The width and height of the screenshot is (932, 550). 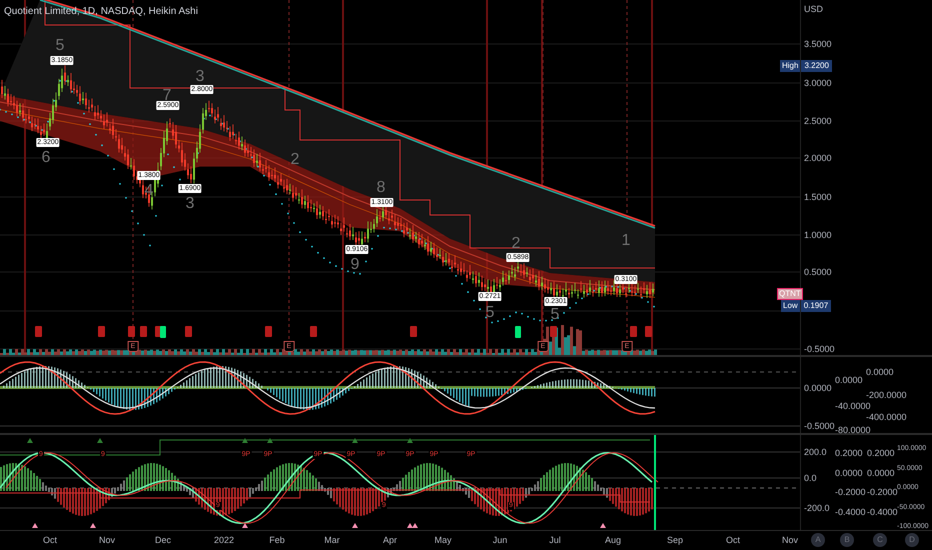 What do you see at coordinates (815, 452) in the screenshot?
I see `axis-label: 200.0` at bounding box center [815, 452].